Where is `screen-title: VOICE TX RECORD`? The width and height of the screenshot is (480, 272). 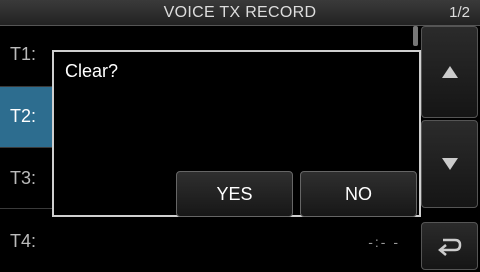 screen-title: VOICE TX RECORD is located at coordinates (240, 12).